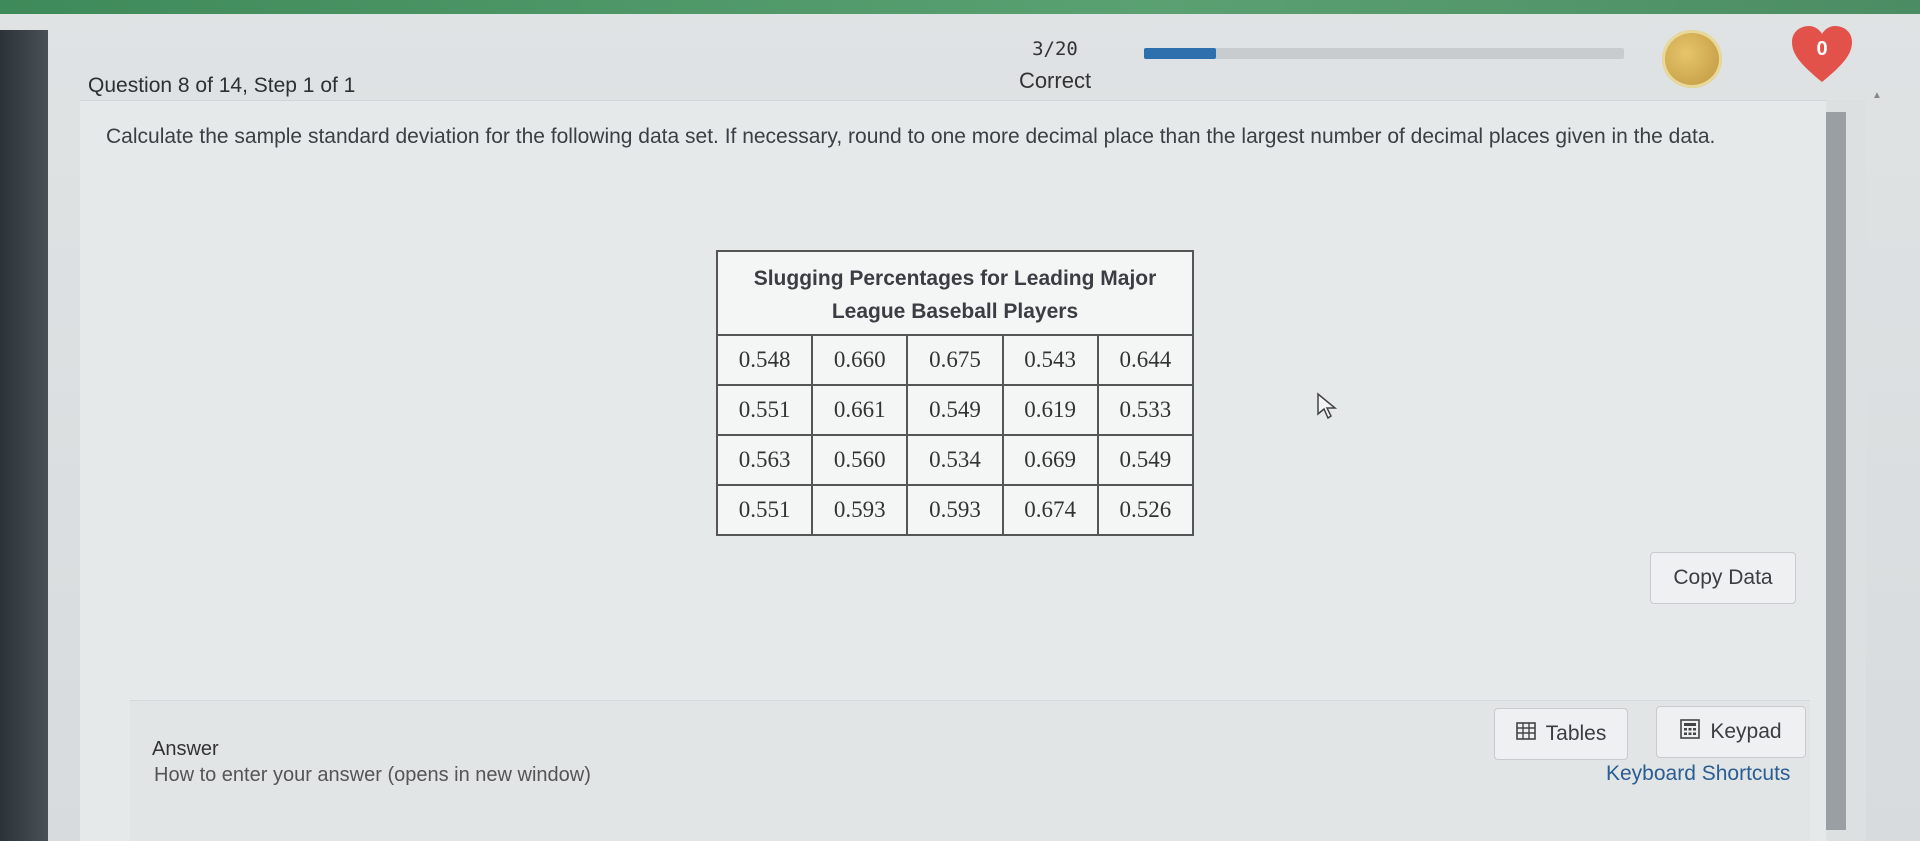 Image resolution: width=1920 pixels, height=841 pixels. I want to click on table-cell: 0.526, so click(1145, 510).